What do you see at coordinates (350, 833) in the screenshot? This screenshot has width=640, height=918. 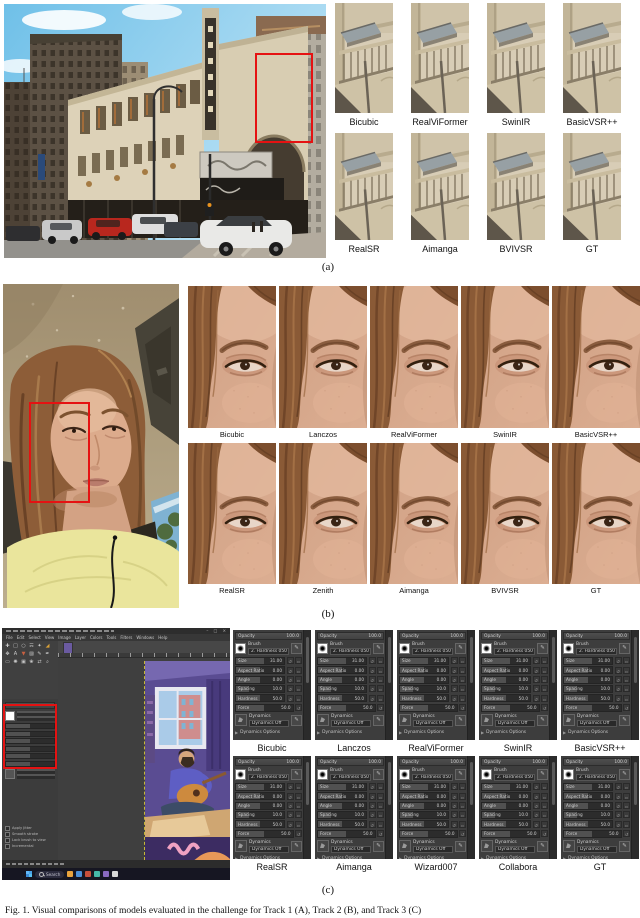 I see `slider-row: Force 50.0 ↺` at bounding box center [350, 833].